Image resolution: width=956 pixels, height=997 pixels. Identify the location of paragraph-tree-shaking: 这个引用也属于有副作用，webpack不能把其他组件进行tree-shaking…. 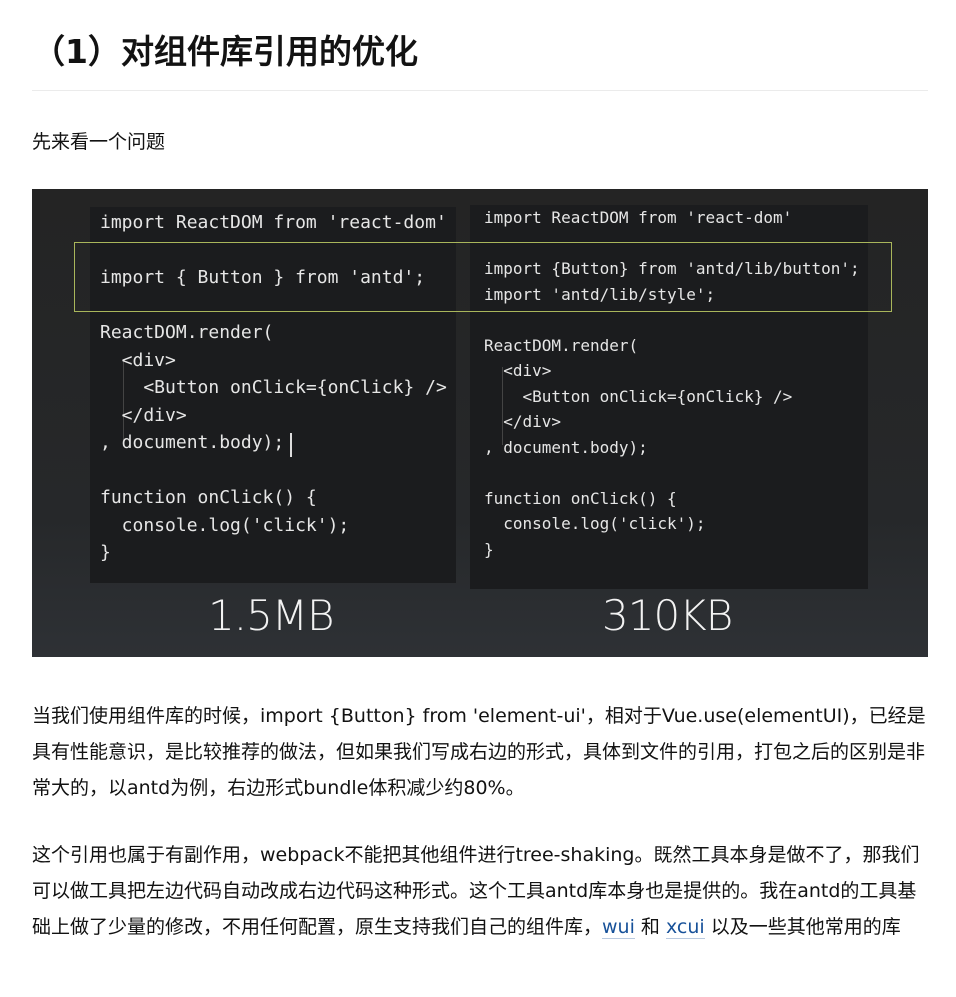
(480, 891).